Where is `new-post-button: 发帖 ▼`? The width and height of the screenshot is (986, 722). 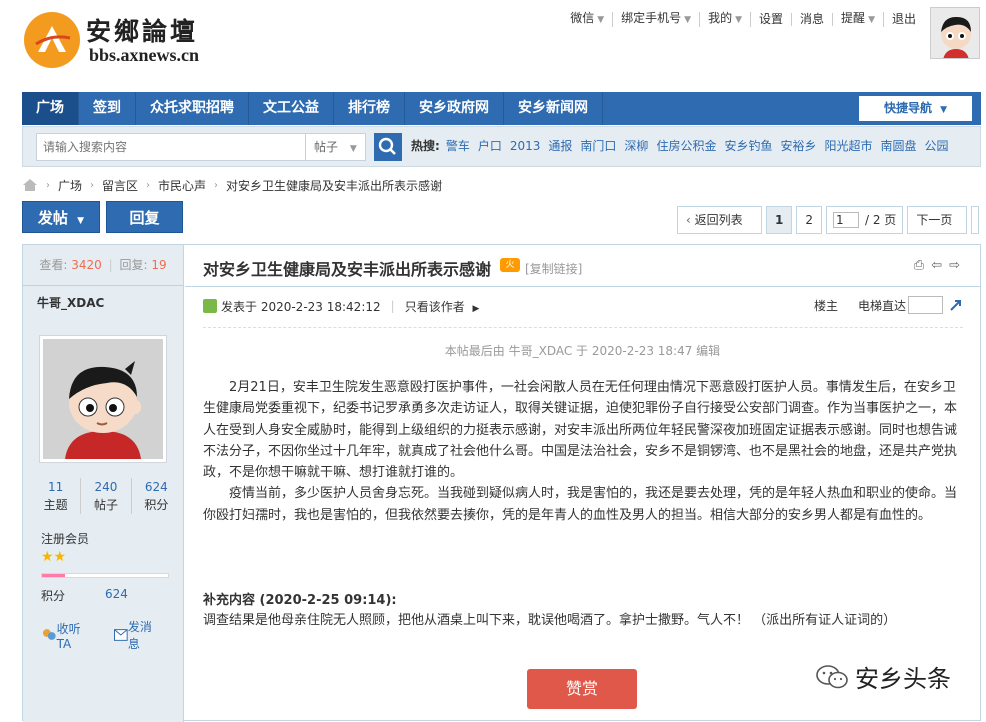
new-post-button: 发帖 ▼ is located at coordinates (61, 217).